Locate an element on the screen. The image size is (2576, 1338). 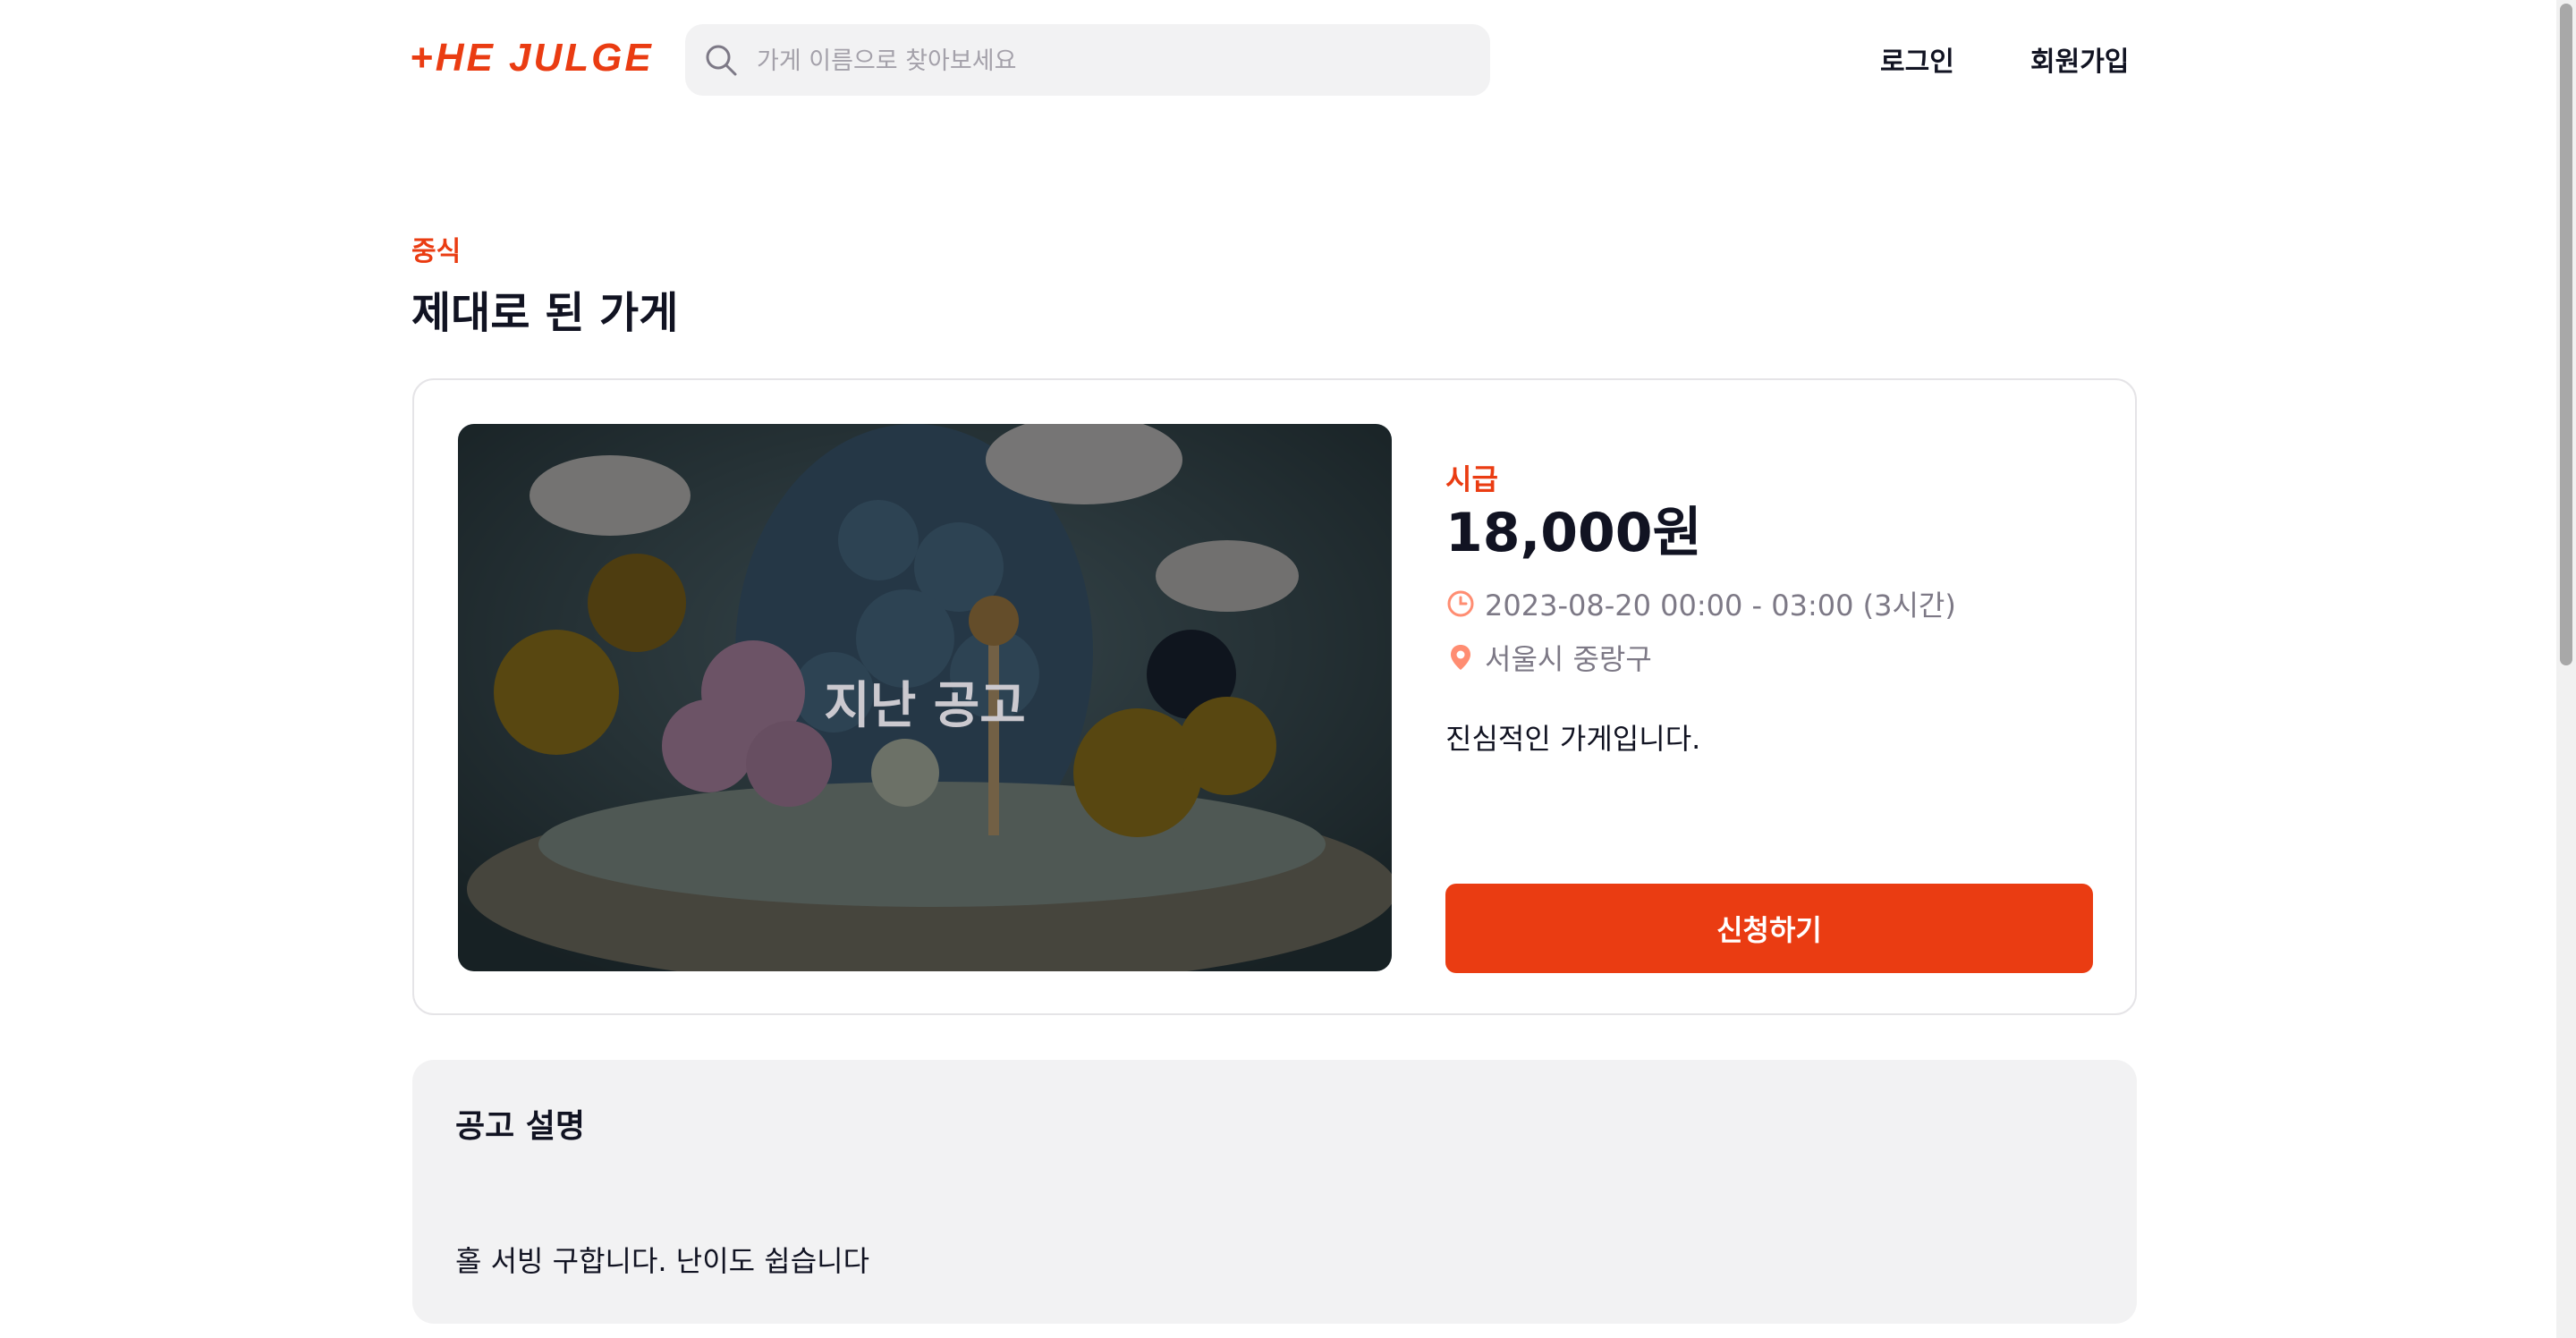
location-pin-icon is located at coordinates (1460, 657).